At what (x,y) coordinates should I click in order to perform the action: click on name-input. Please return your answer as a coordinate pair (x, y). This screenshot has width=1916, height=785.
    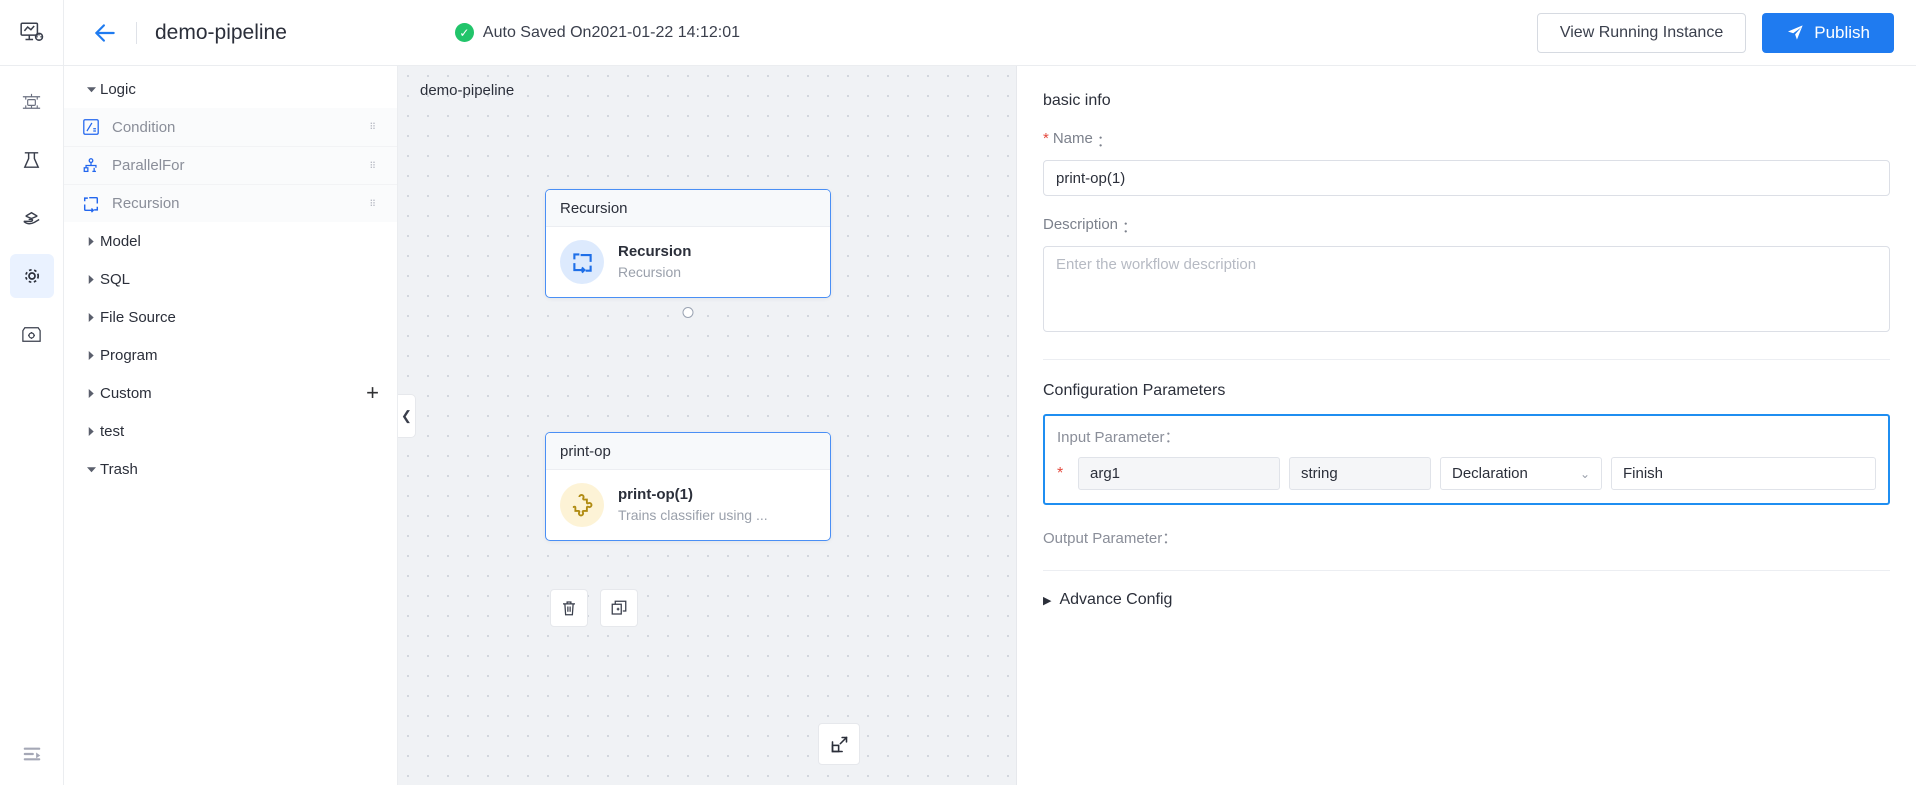
    Looking at the image, I should click on (1466, 178).